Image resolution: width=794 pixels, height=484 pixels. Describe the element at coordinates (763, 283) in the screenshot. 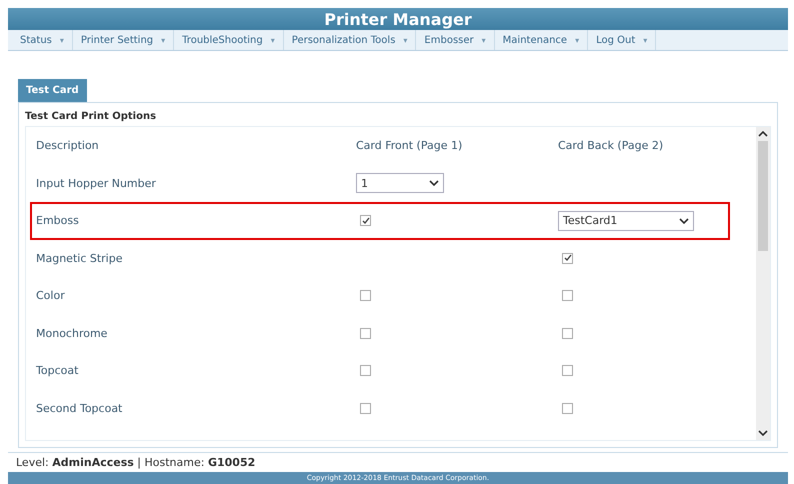

I see `scrollbar` at that location.